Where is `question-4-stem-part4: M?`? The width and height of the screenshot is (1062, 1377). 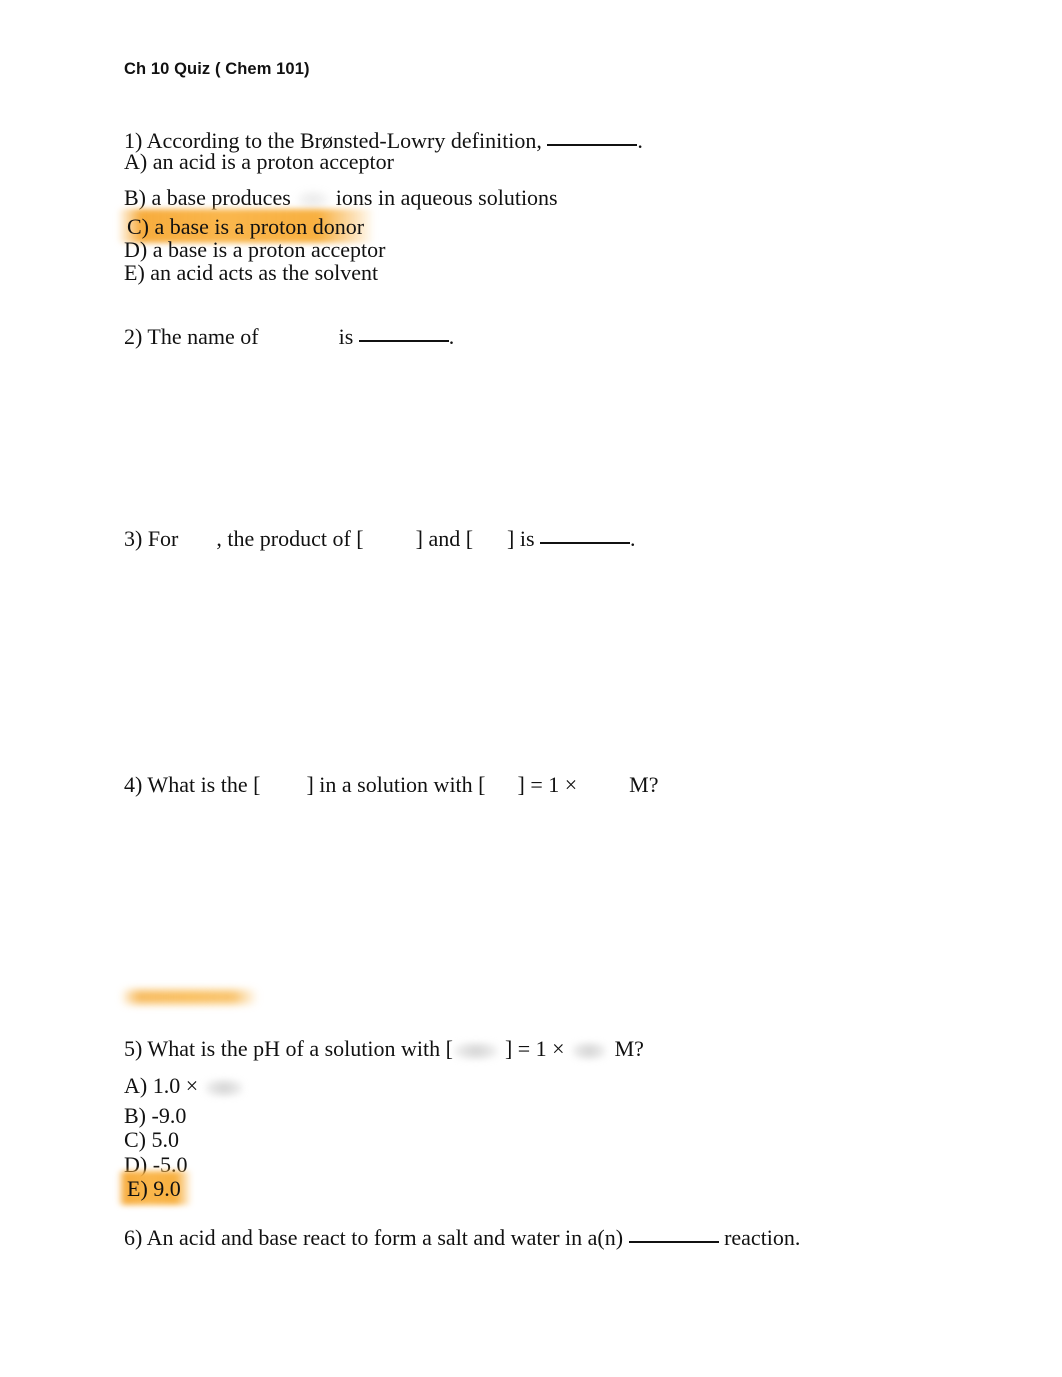
question-4-stem-part4: M? is located at coordinates (644, 784).